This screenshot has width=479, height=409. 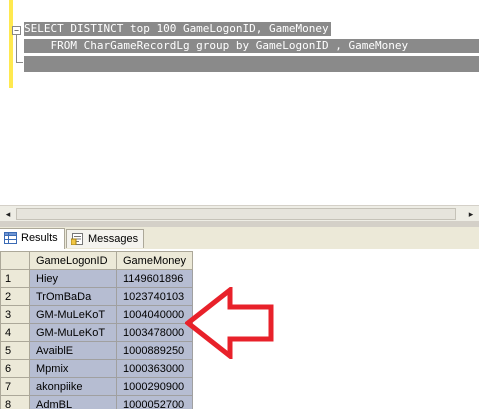 I want to click on grid-corner, so click(x=15, y=260).